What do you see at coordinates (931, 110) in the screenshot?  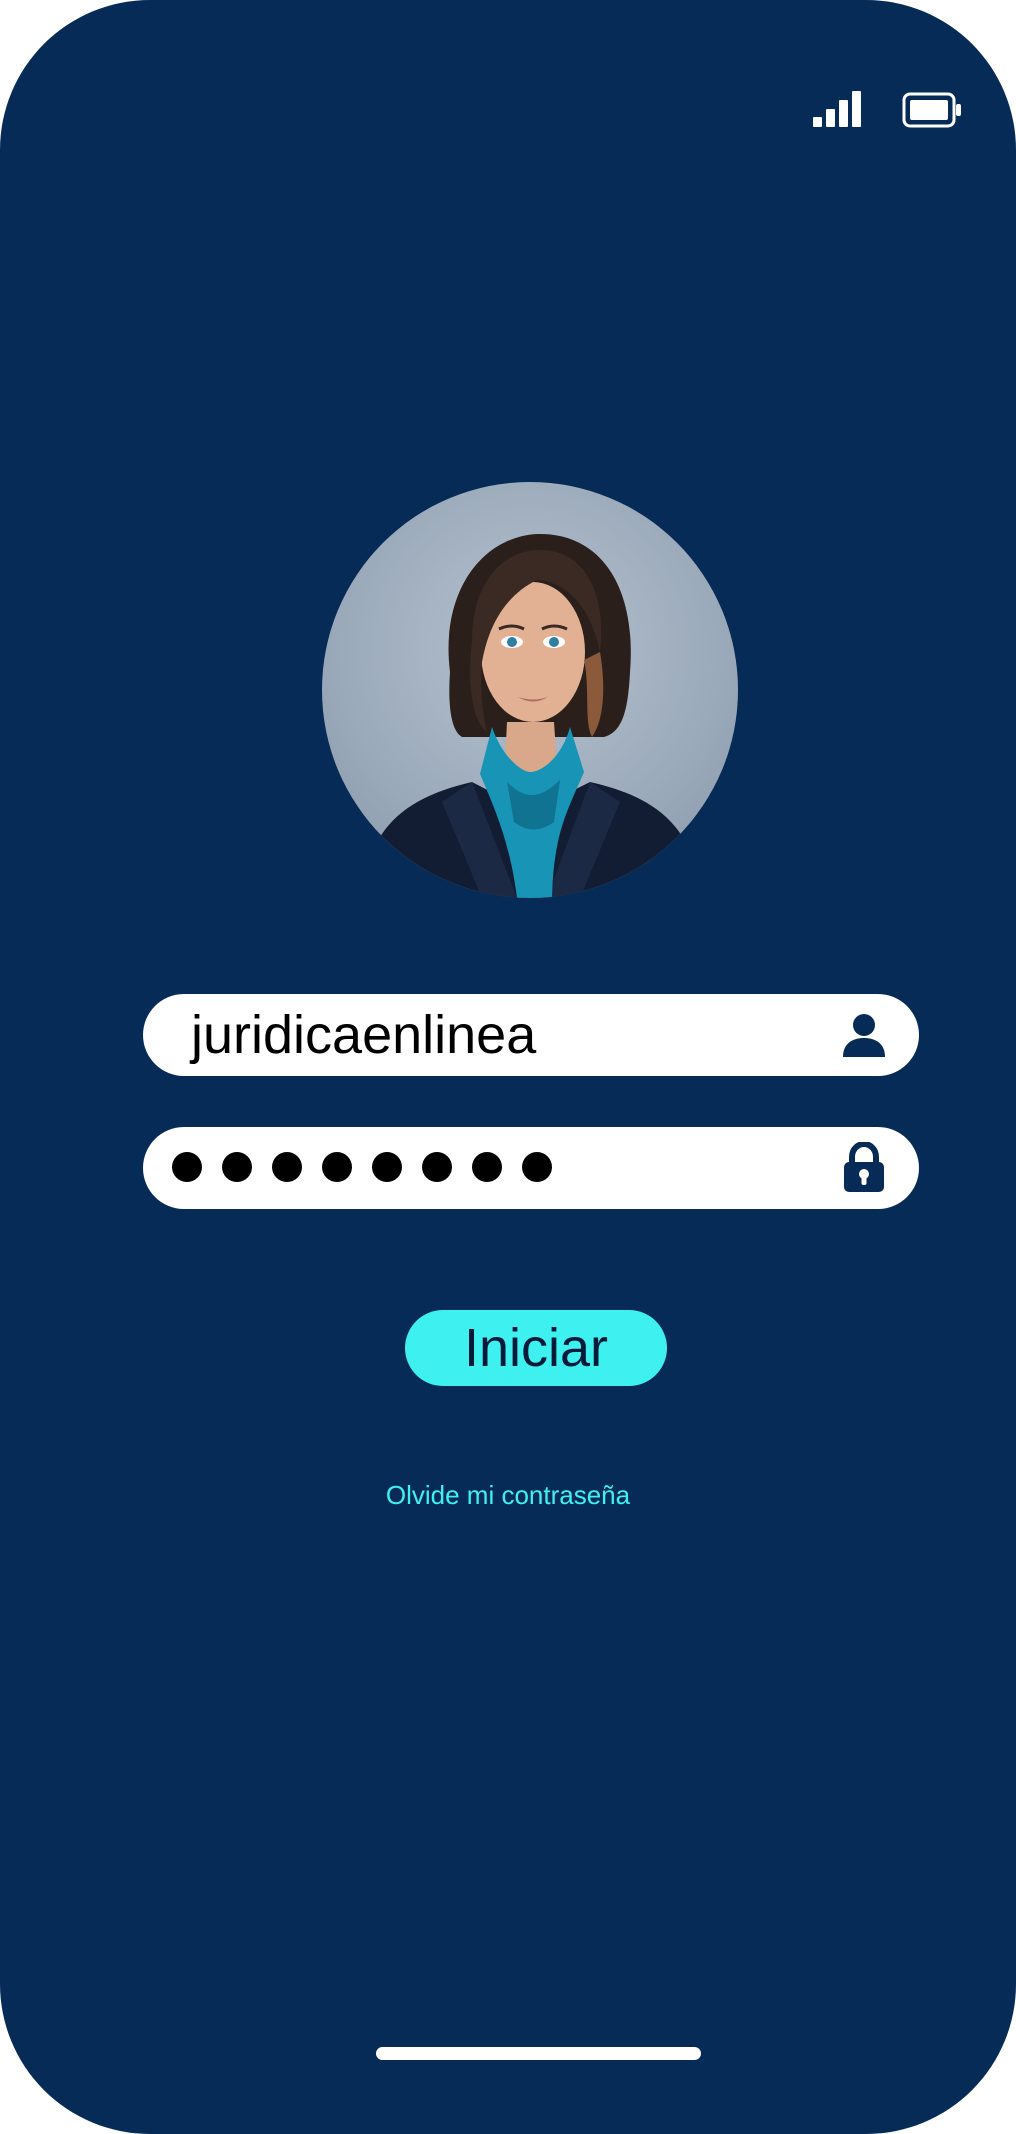 I see `battery-icon` at bounding box center [931, 110].